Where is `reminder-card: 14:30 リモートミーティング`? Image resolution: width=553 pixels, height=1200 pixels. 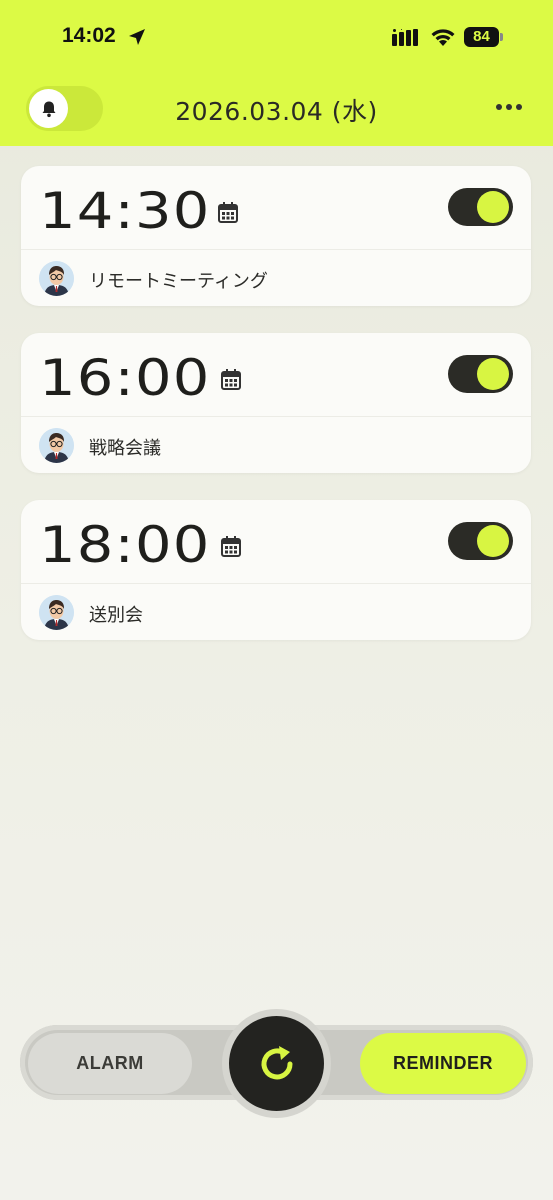 reminder-card: 14:30 リモートミーティング is located at coordinates (276, 236).